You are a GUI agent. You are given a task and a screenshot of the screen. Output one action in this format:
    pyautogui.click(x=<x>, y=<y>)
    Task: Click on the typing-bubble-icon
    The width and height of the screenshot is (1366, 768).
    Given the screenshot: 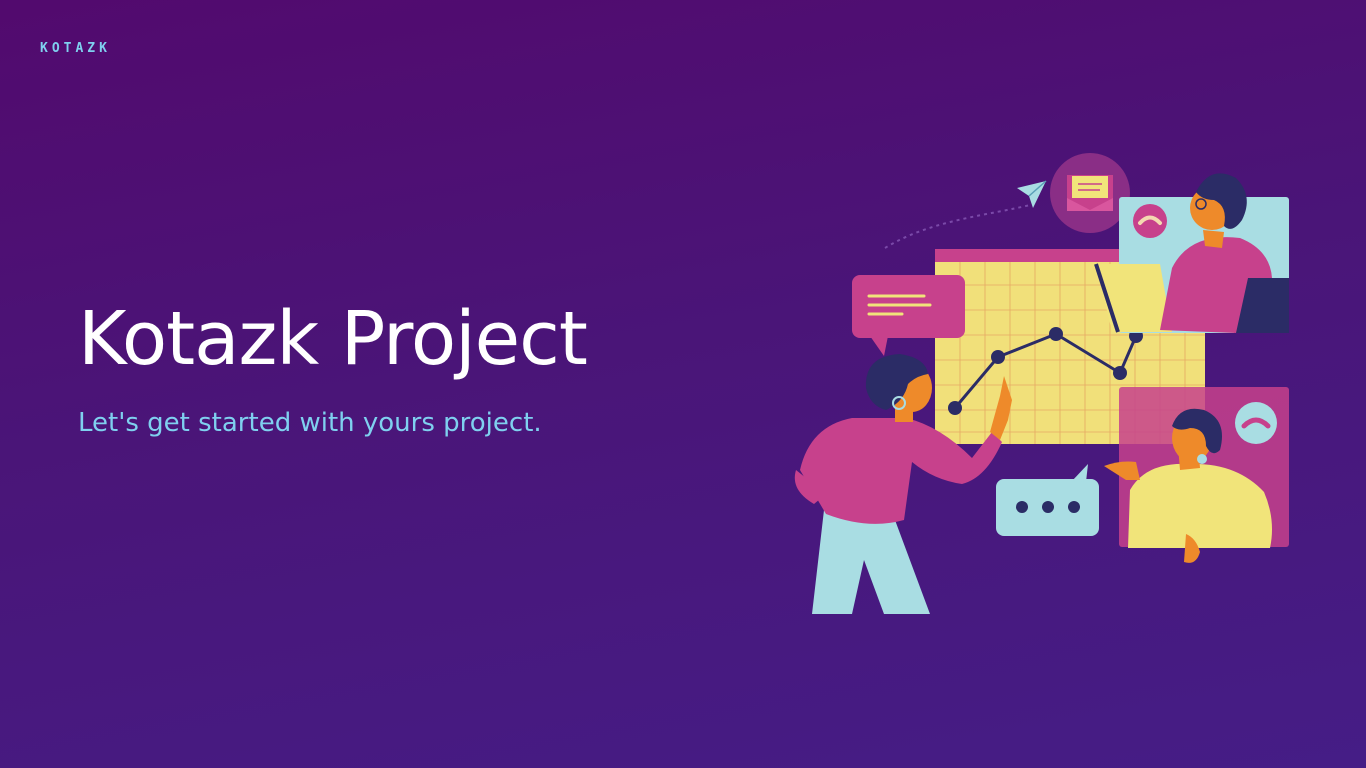 What is the action you would take?
    pyautogui.click(x=1047, y=500)
    